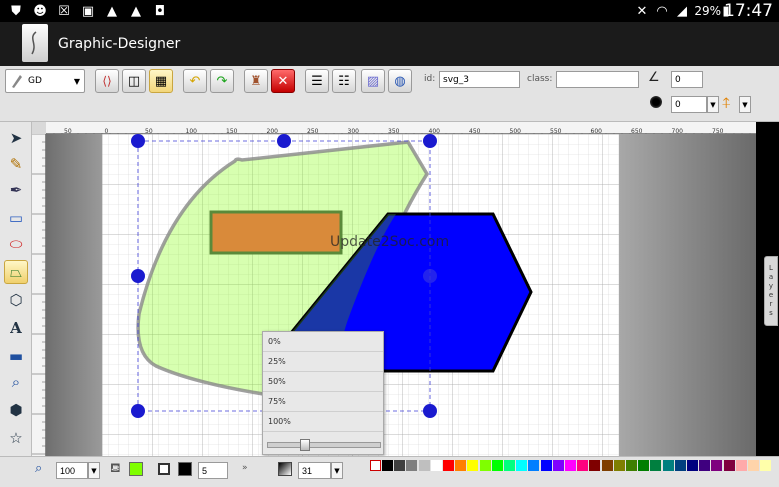 This screenshot has height=487, width=779. Describe the element at coordinates (35, 43) in the screenshot. I see `app-logo-icon` at that location.